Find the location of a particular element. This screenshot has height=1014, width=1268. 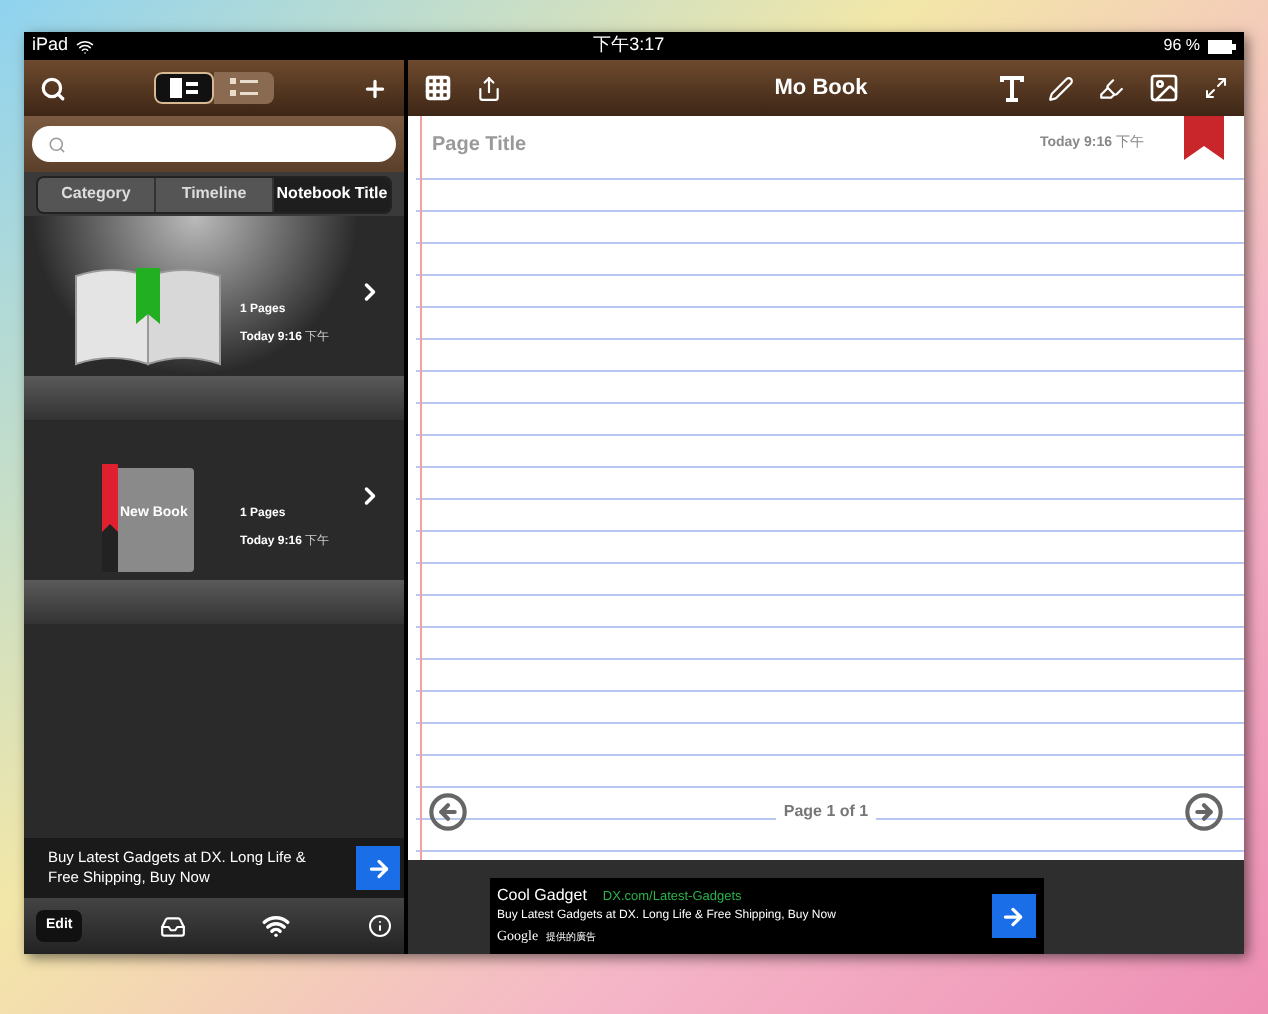

ad-arrow-button is located at coordinates (1013, 916).